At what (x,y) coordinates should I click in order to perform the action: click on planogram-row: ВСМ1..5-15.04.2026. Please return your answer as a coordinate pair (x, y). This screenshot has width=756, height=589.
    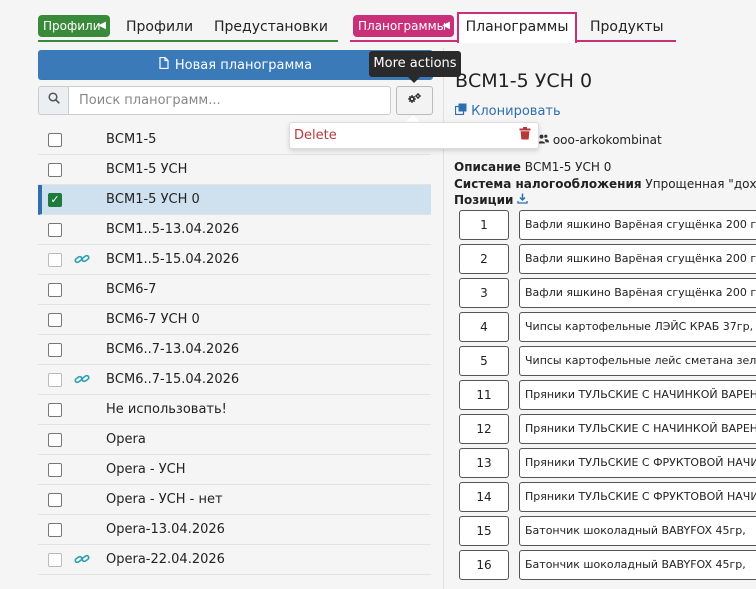
    Looking at the image, I should click on (234, 260).